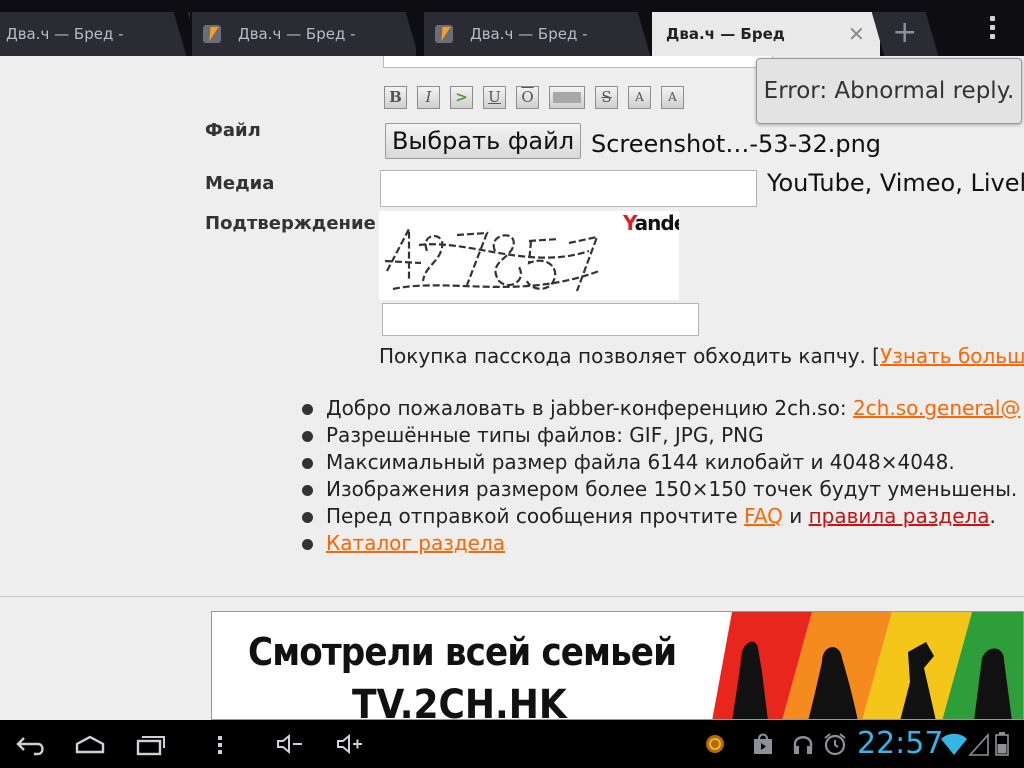  I want to click on tab-2: Два.ч — Бред -, so click(304, 34).